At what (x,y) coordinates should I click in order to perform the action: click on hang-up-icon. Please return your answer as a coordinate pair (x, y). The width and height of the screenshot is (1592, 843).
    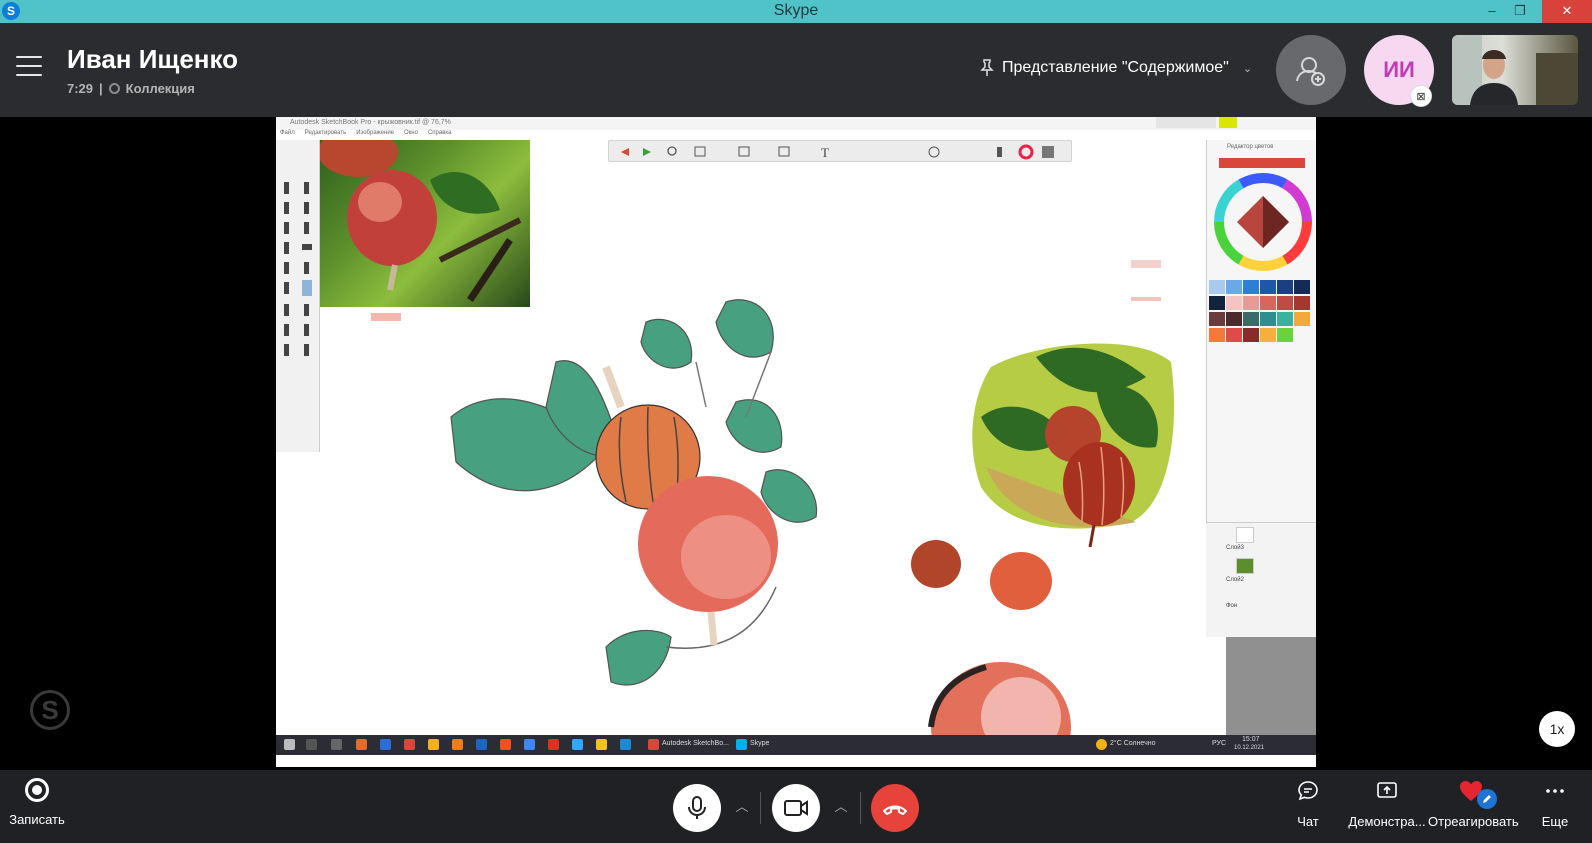
    Looking at the image, I should click on (895, 810).